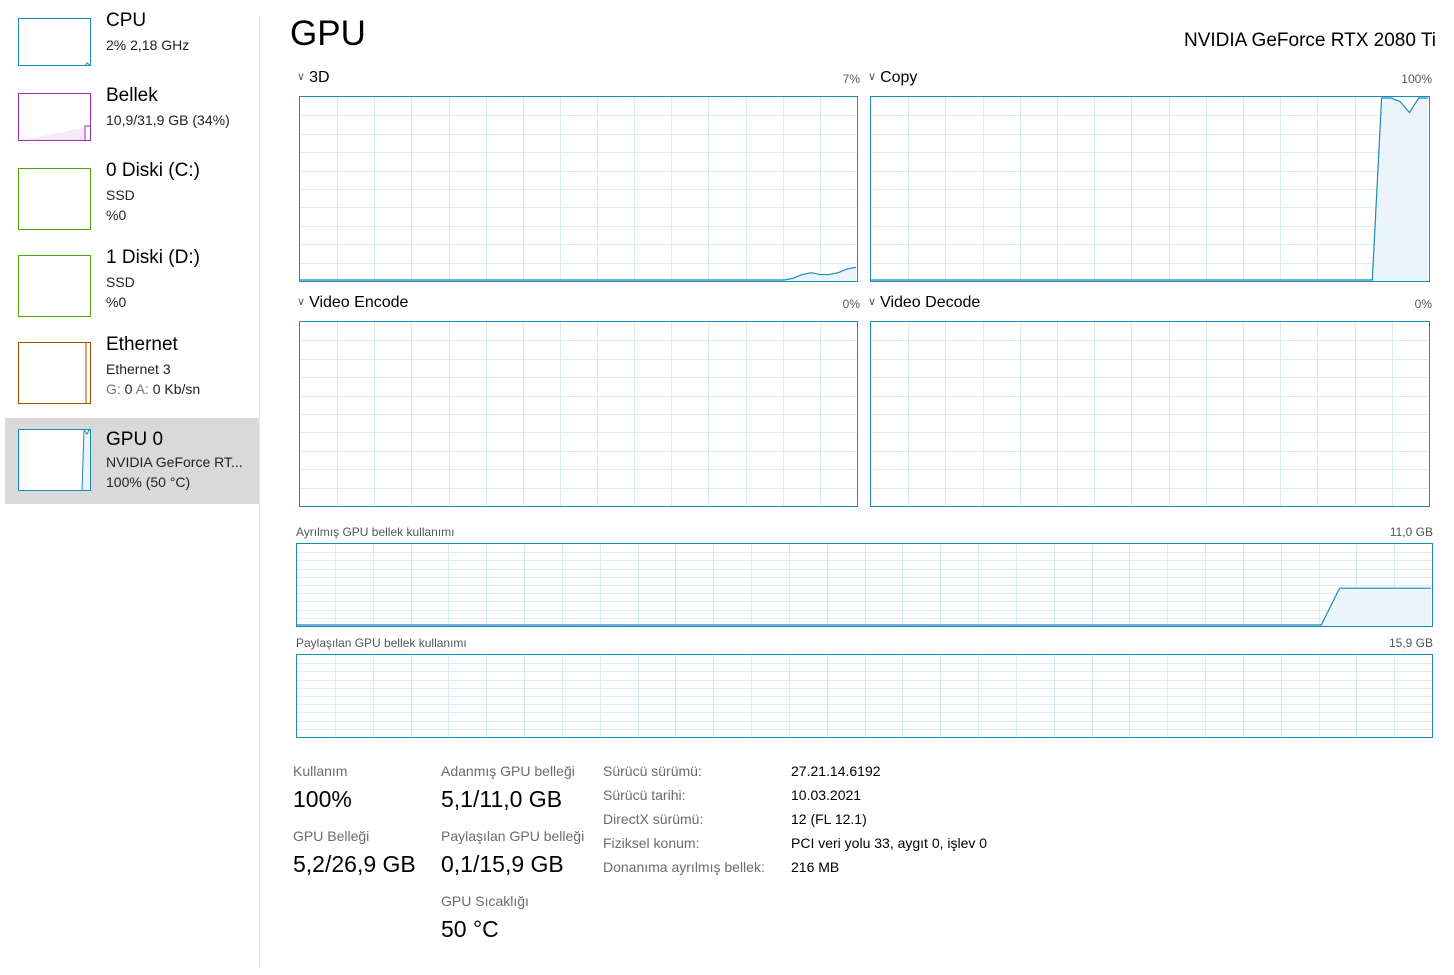 This screenshot has height=975, width=1454. What do you see at coordinates (54, 199) in the screenshot?
I see `disk-c-thumbnail-graph` at bounding box center [54, 199].